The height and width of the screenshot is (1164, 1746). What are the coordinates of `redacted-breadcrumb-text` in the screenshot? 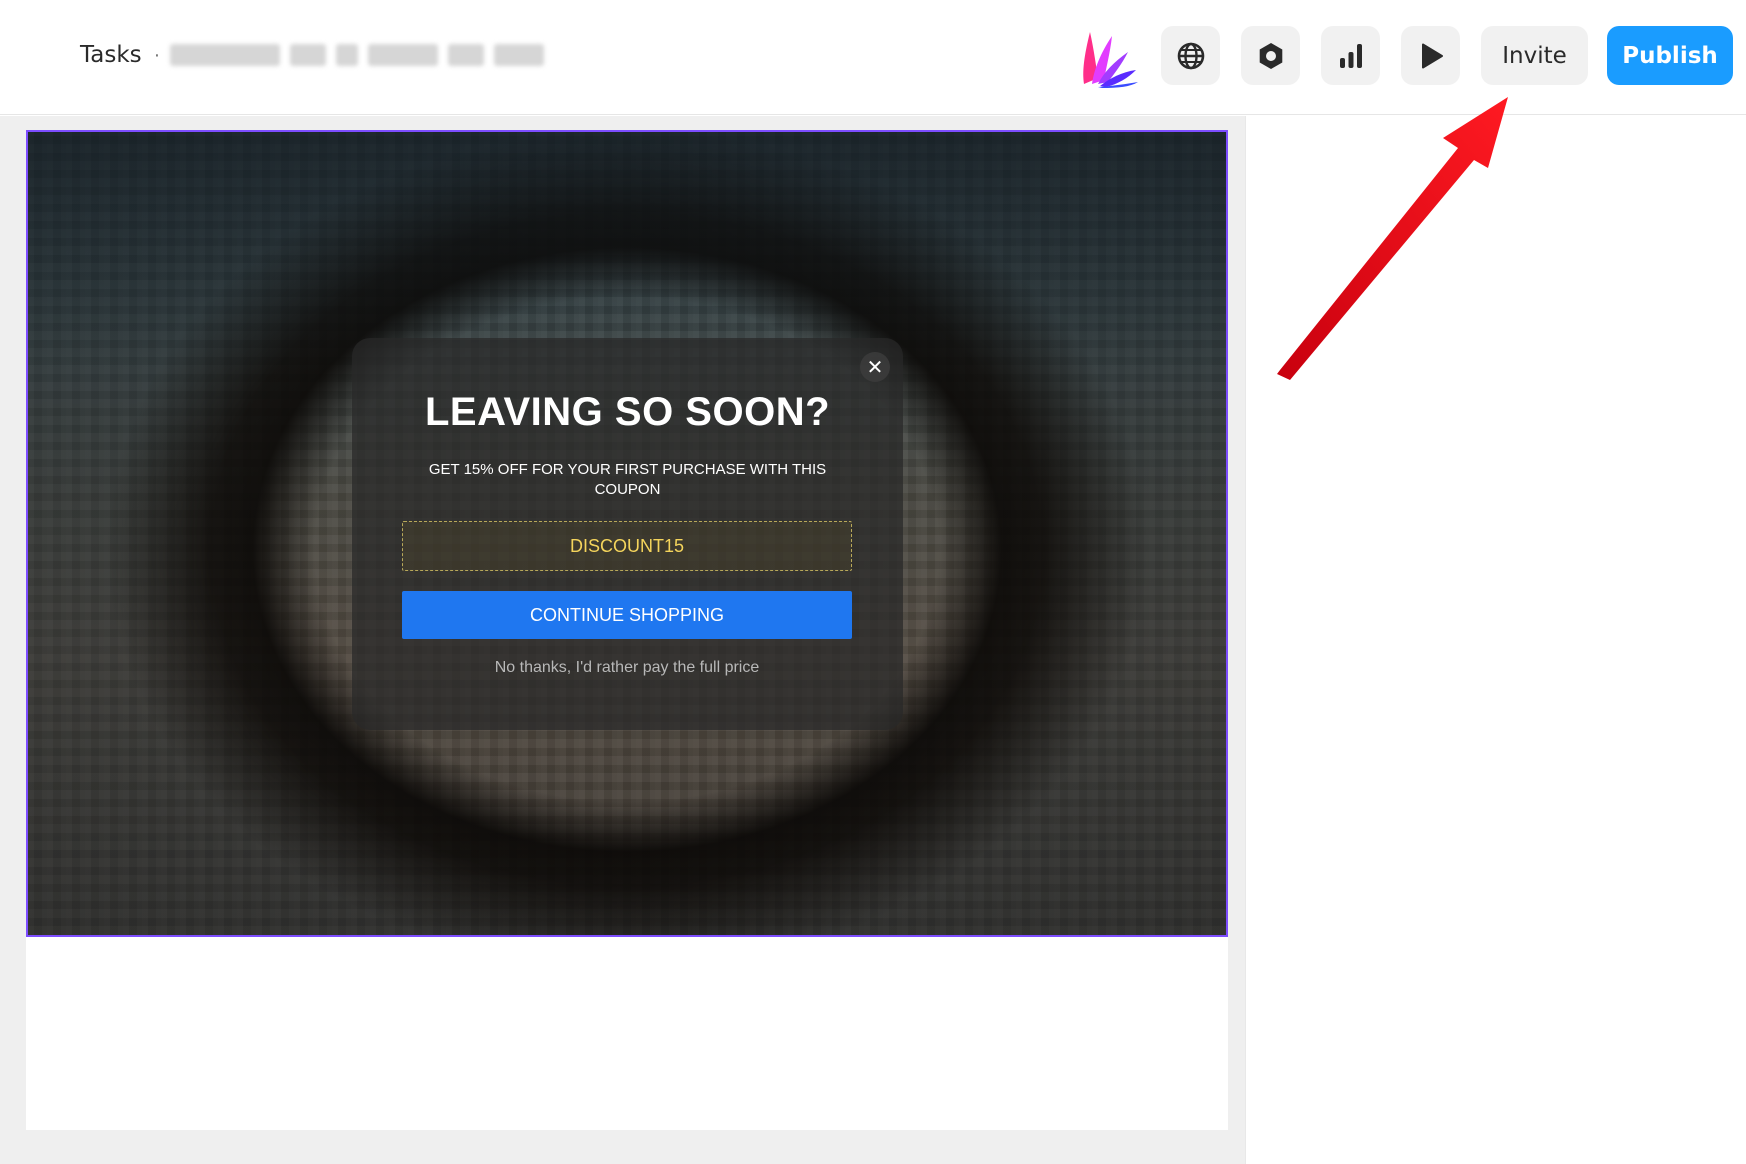 It's located at (357, 55).